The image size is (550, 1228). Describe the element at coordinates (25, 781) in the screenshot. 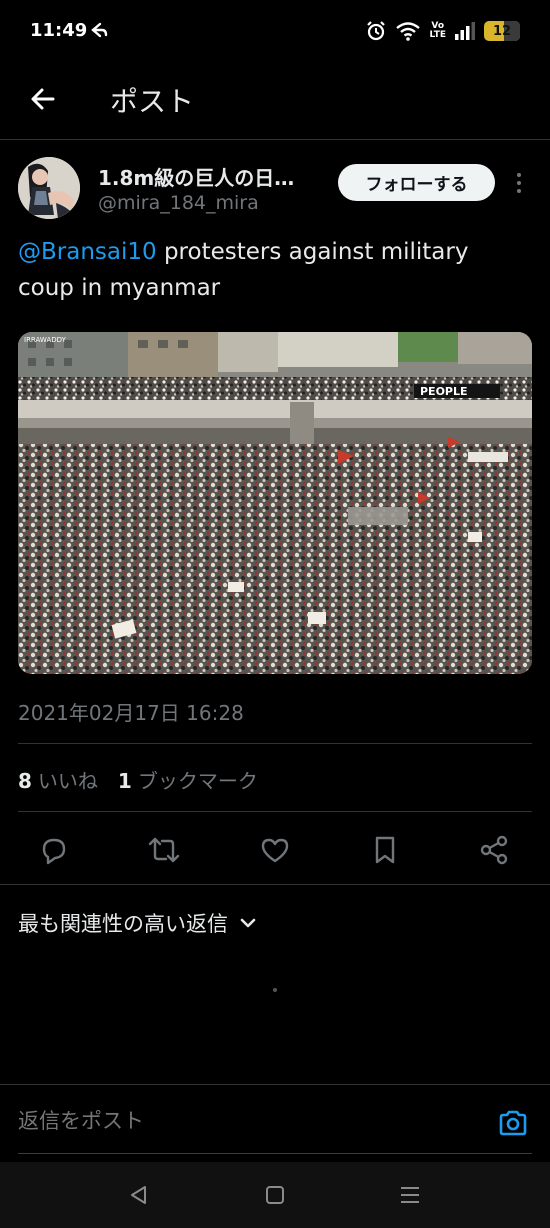

I see `likes-count: 8` at that location.